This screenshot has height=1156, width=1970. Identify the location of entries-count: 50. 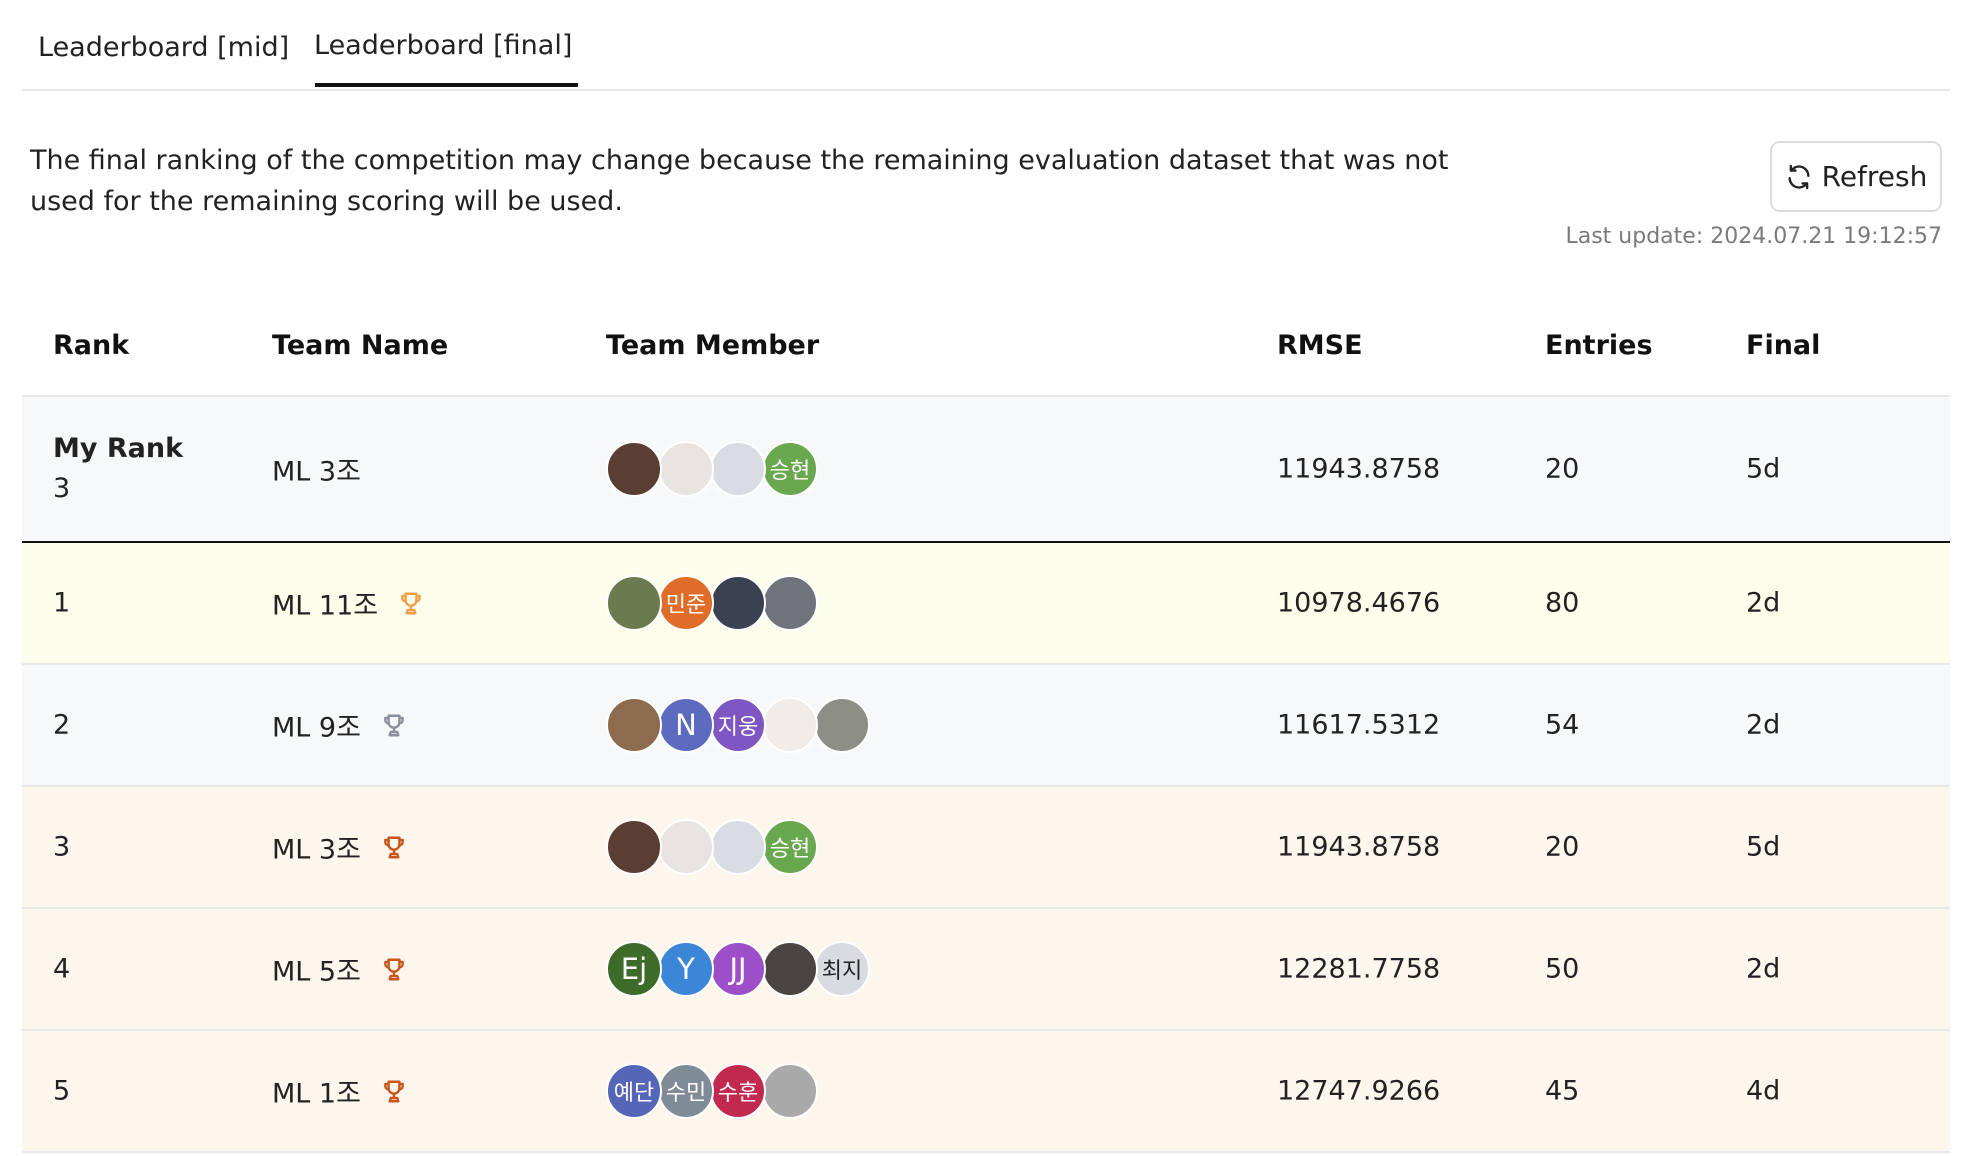
(1562, 969).